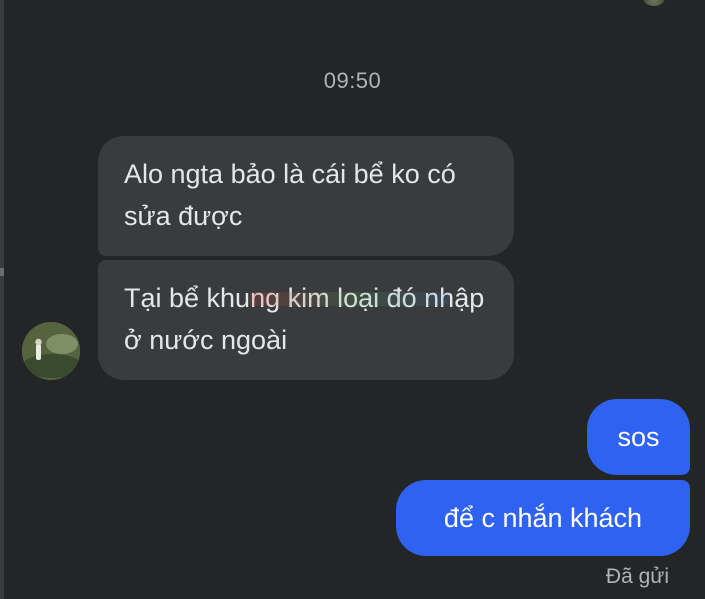 The width and height of the screenshot is (705, 599). I want to click on panel-divider-handle, so click(2, 272).